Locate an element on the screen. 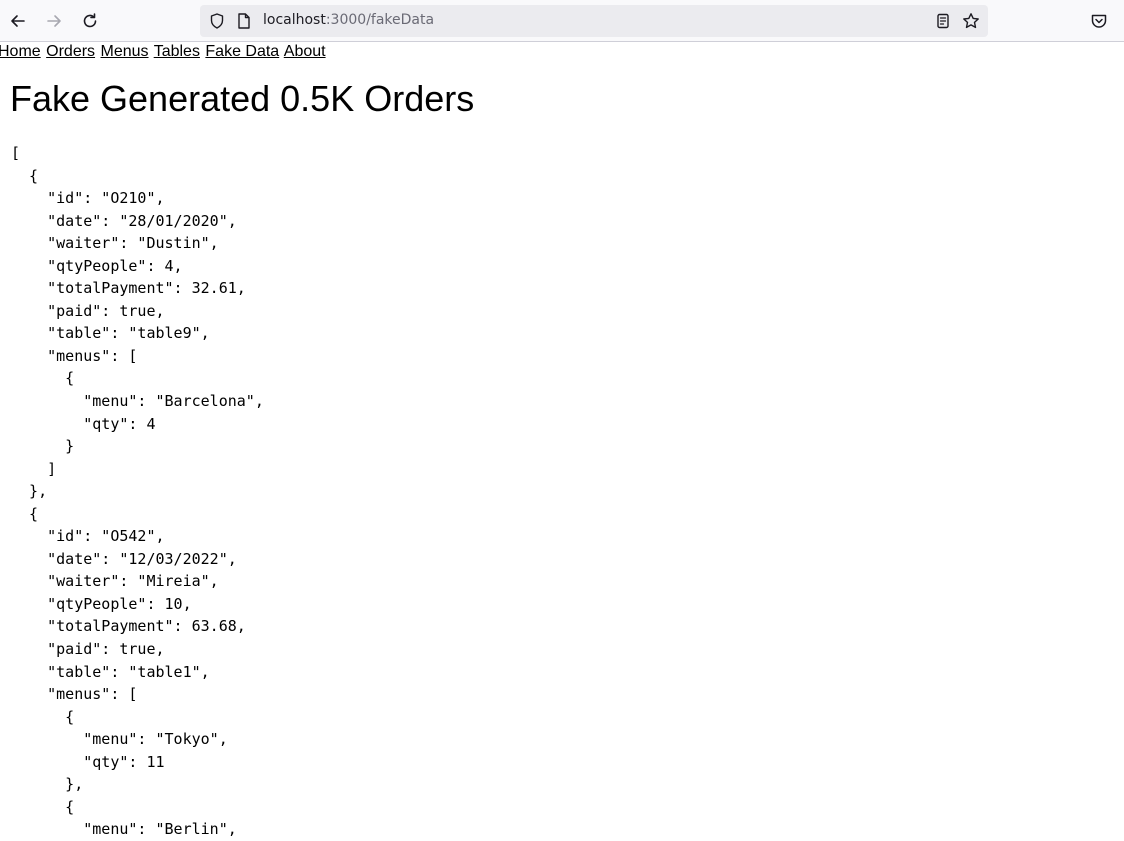  json-line: "qtyPeople": 4, is located at coordinates (97, 265).